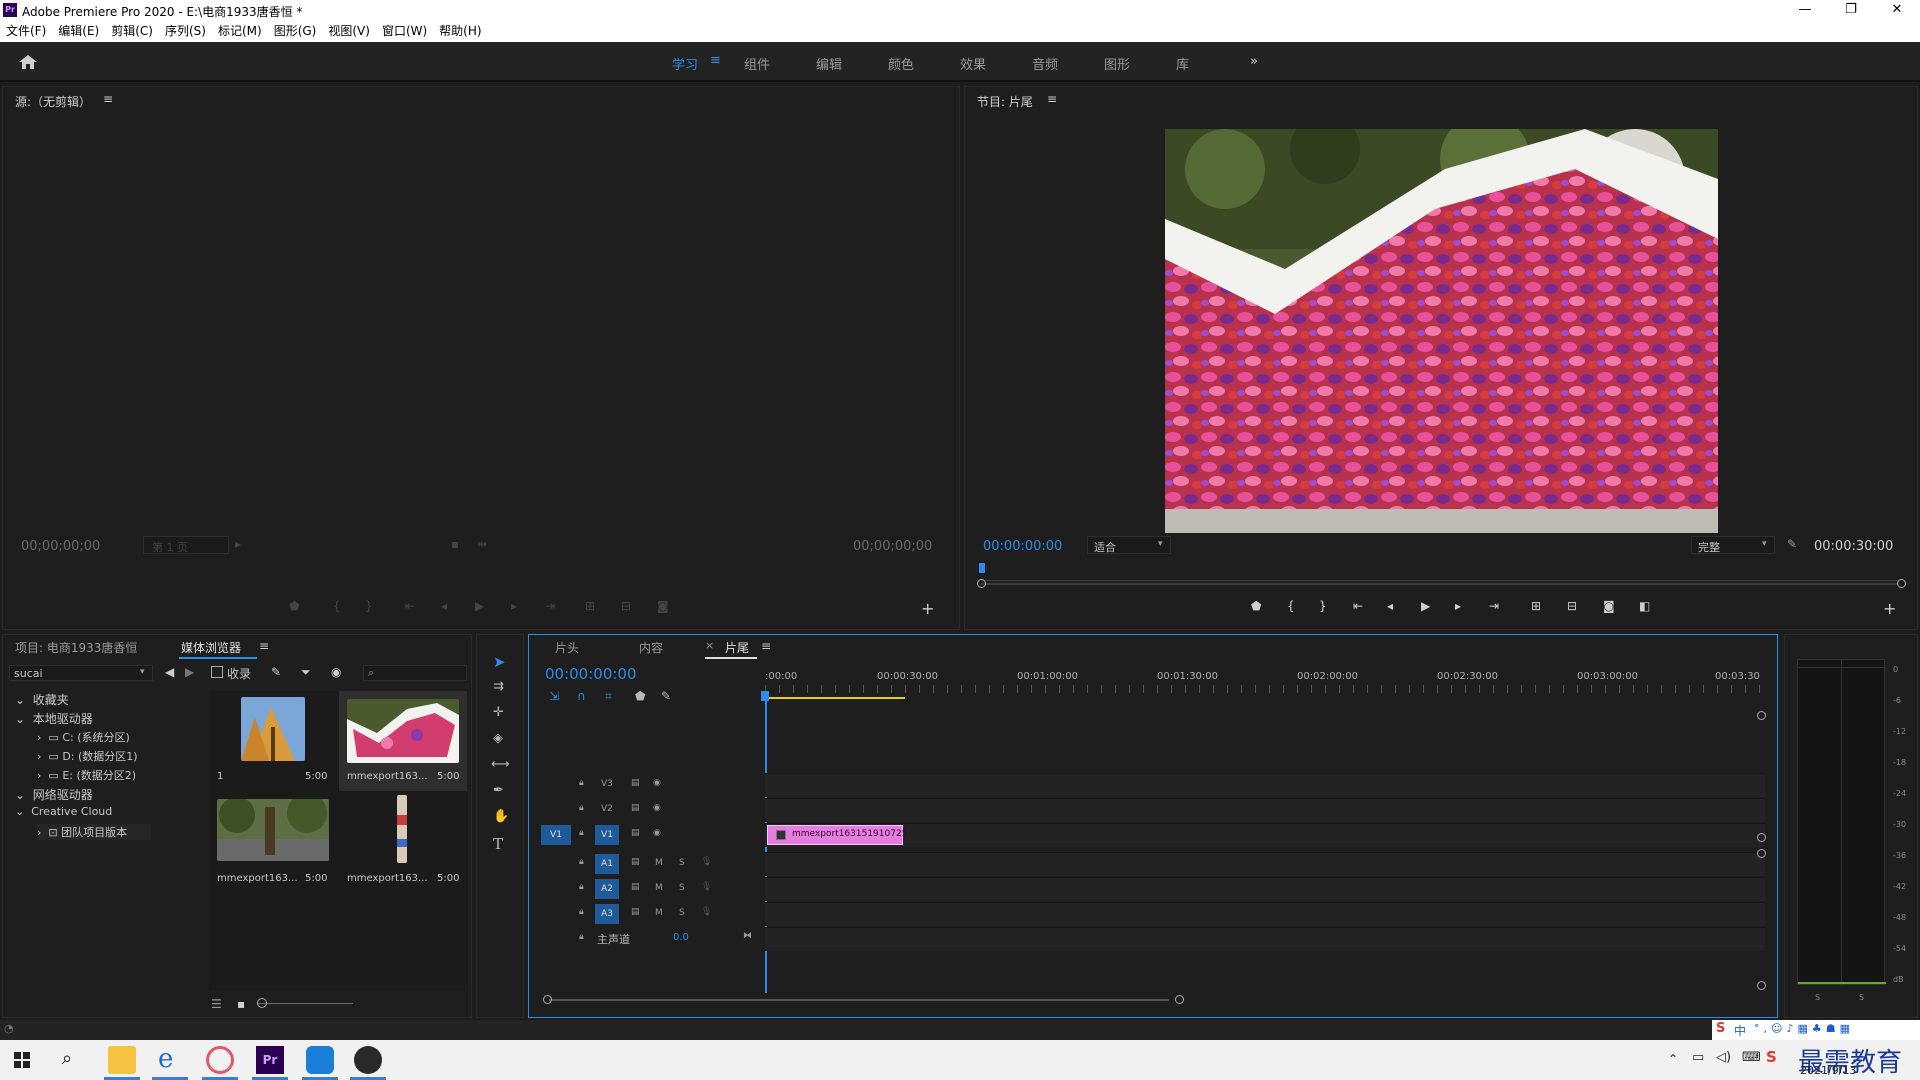  I want to click on source-timecode-left: 00;00;00;00, so click(60, 546).